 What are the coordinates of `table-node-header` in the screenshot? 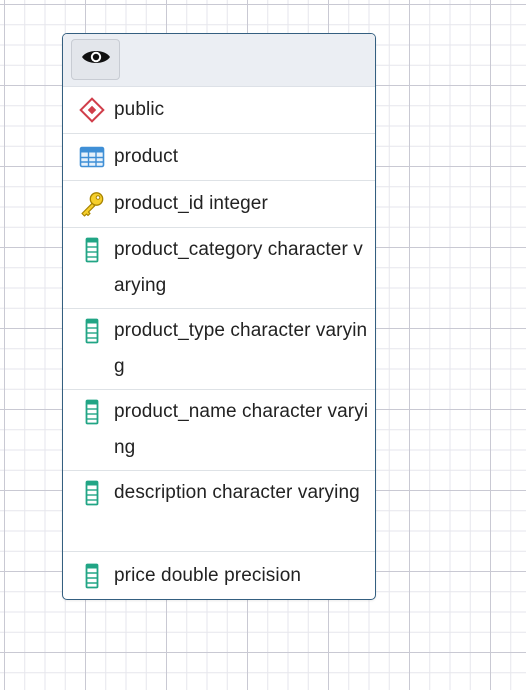 It's located at (219, 60).